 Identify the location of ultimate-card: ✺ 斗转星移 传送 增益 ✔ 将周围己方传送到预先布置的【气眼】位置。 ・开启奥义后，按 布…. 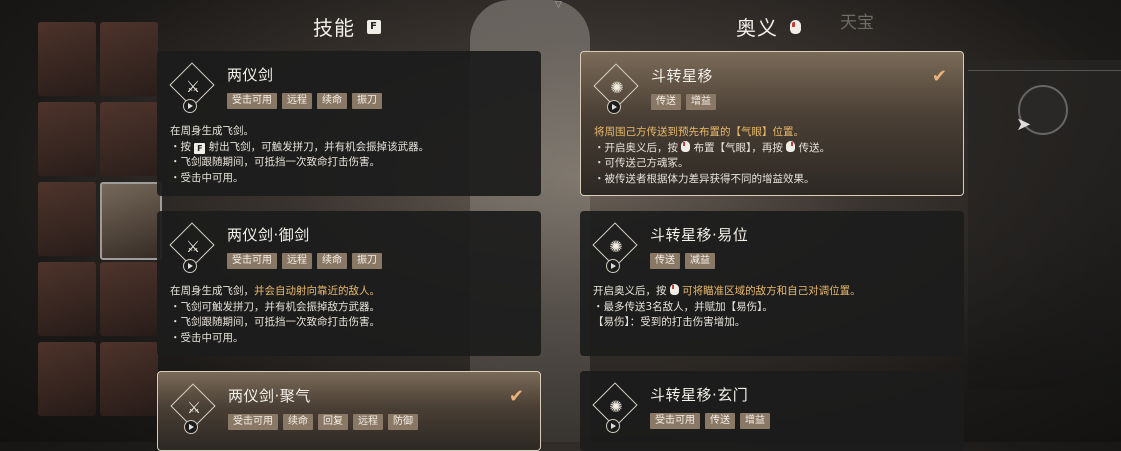
(772, 123).